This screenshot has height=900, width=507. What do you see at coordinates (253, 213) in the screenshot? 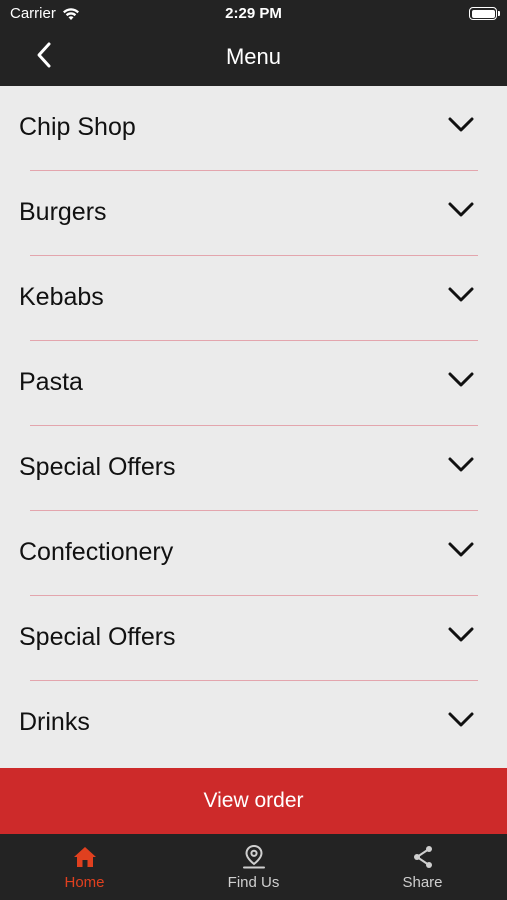
I see `menu-category-burgers: Burgers` at bounding box center [253, 213].